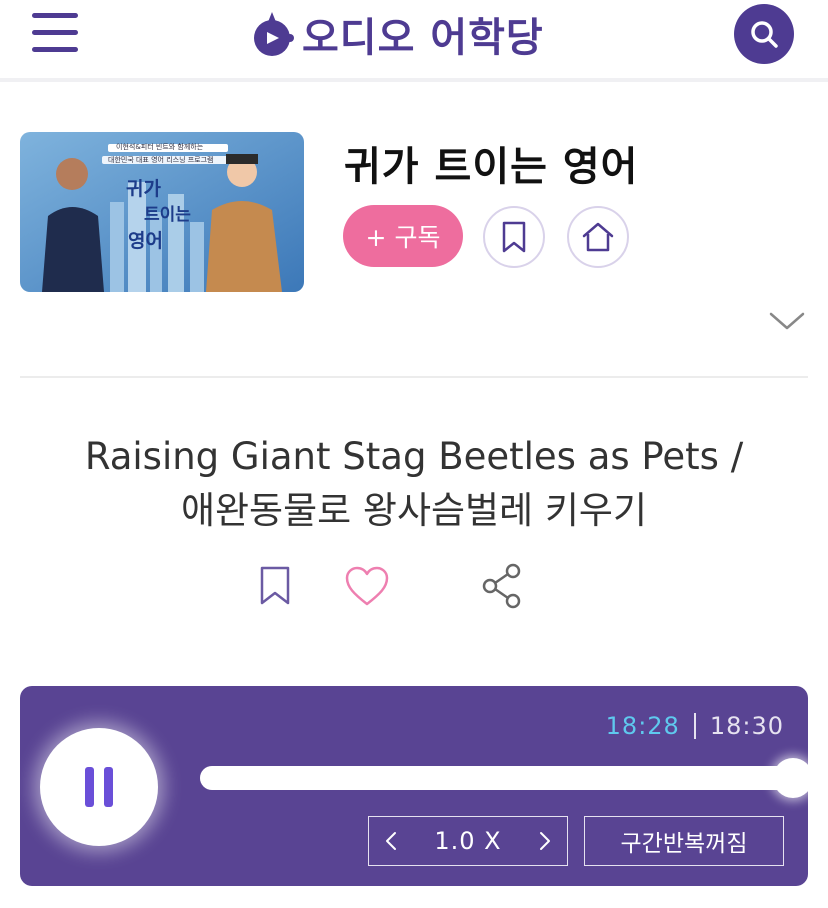  I want to click on home-icon, so click(598, 237).